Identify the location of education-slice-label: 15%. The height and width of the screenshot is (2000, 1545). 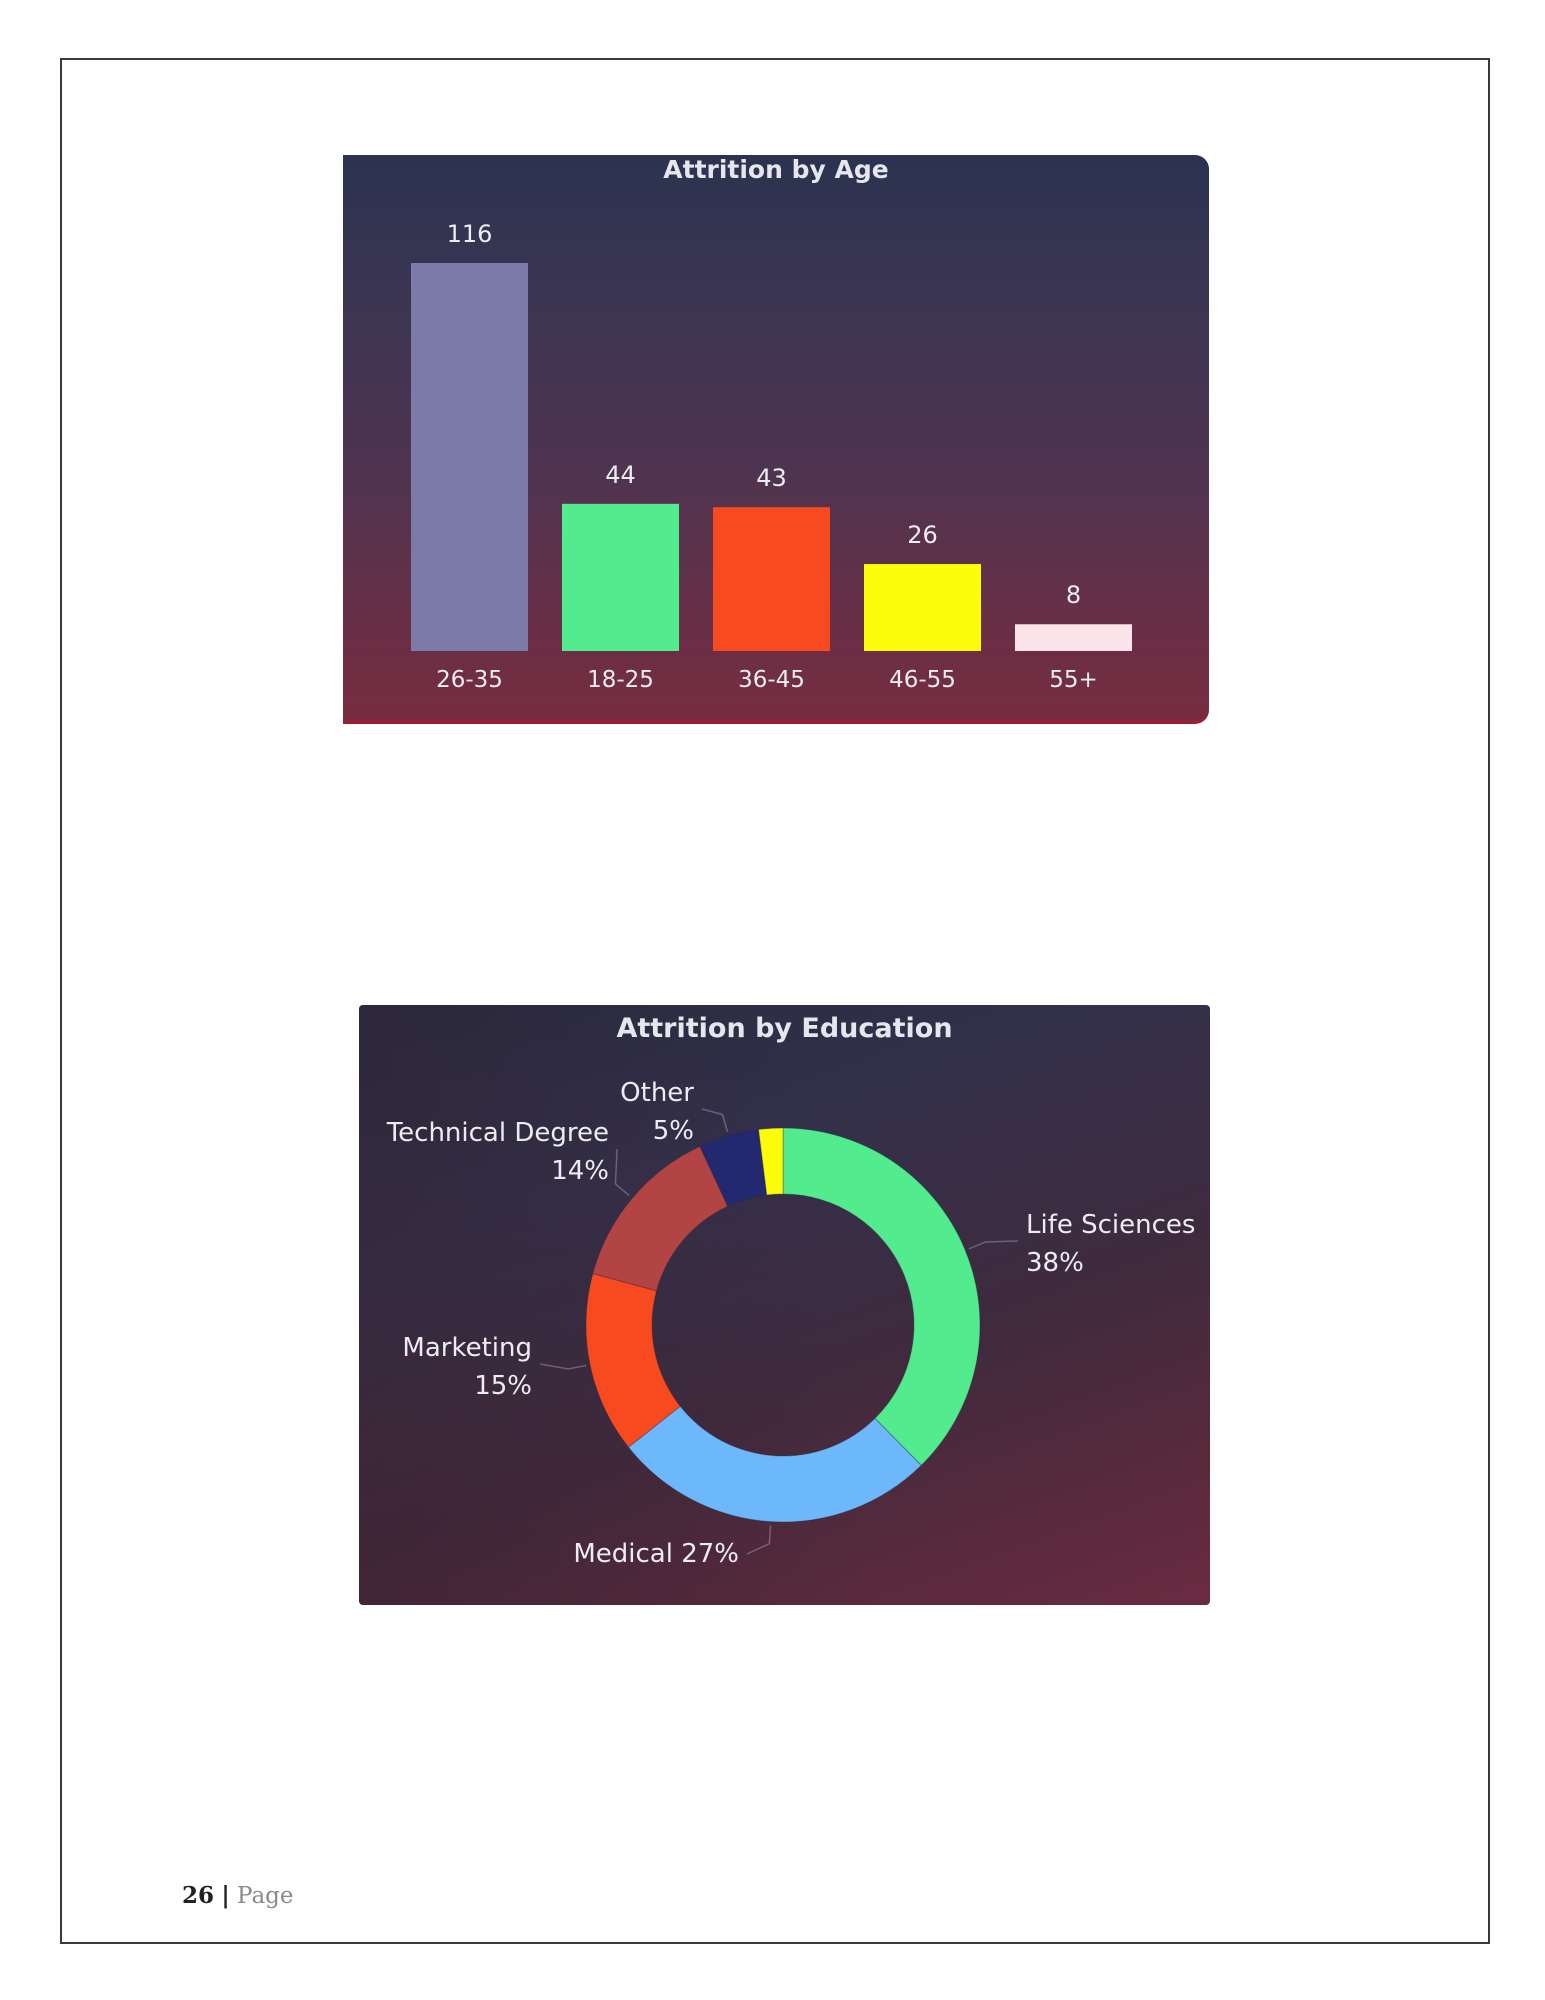
(503, 1386).